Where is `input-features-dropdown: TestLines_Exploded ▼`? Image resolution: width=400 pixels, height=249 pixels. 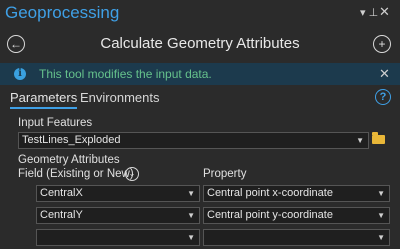
input-features-dropdown: TestLines_Exploded ▼ is located at coordinates (193, 140).